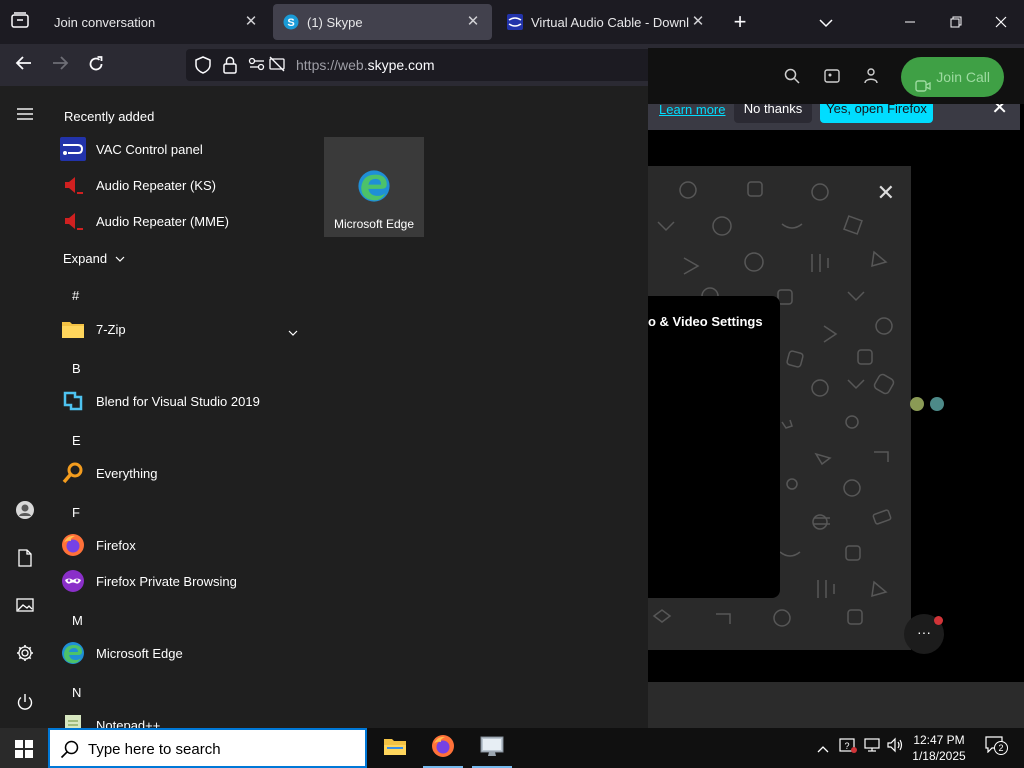 This screenshot has width=1024, height=768. Describe the element at coordinates (257, 66) in the screenshot. I see `permissions-icon` at that location.